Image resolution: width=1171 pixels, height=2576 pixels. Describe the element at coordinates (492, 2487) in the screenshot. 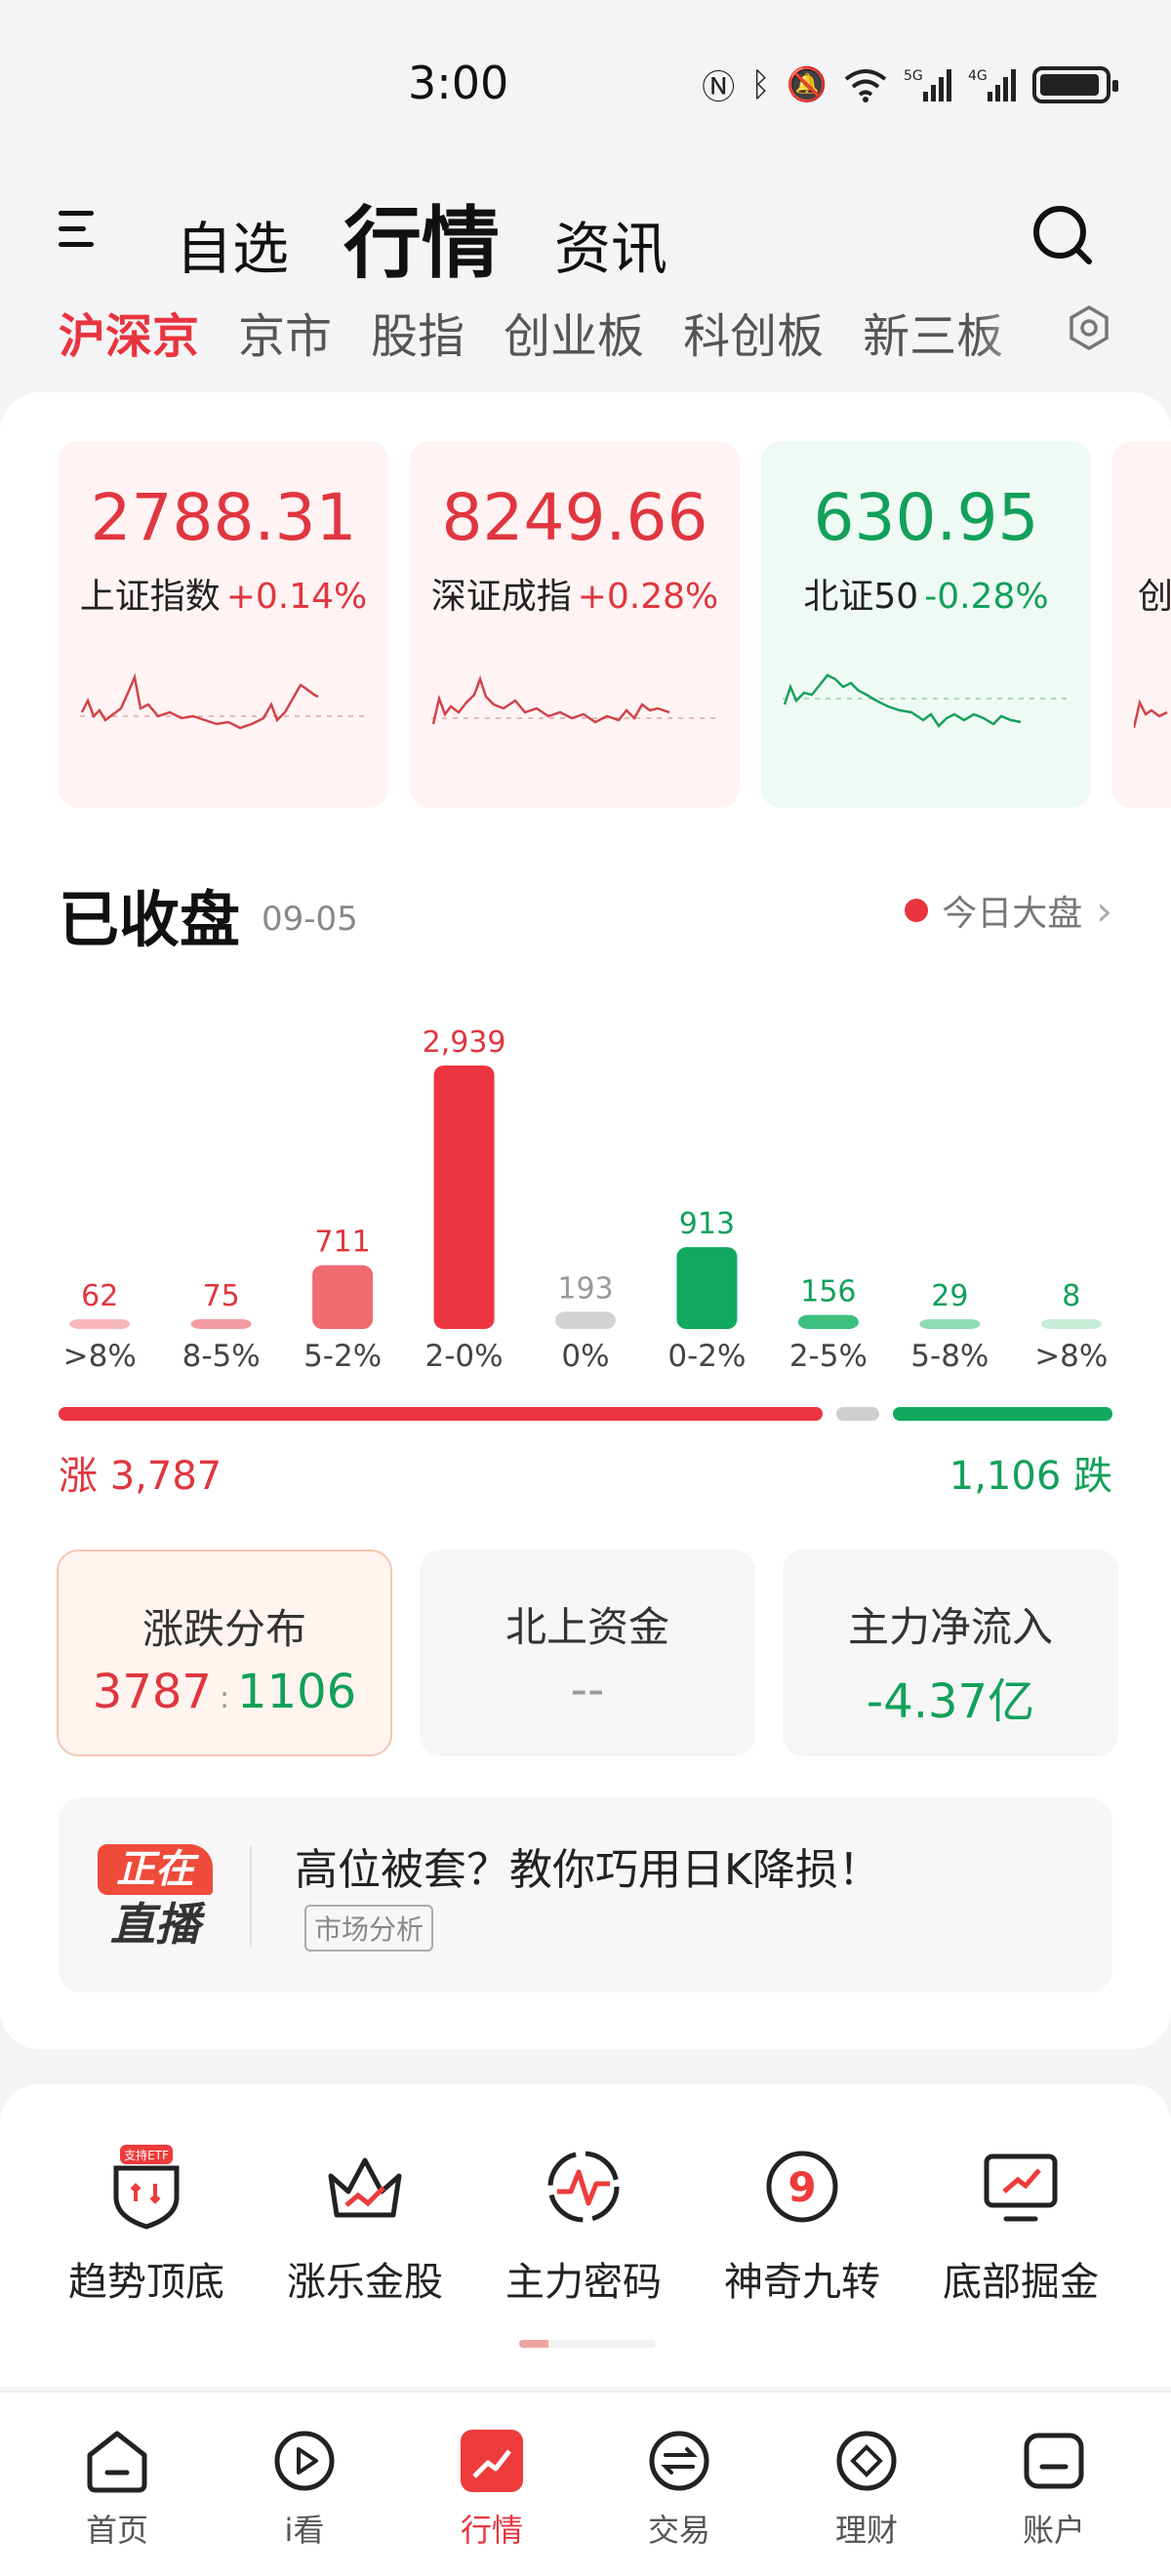

I see `nav-market: 行情` at that location.